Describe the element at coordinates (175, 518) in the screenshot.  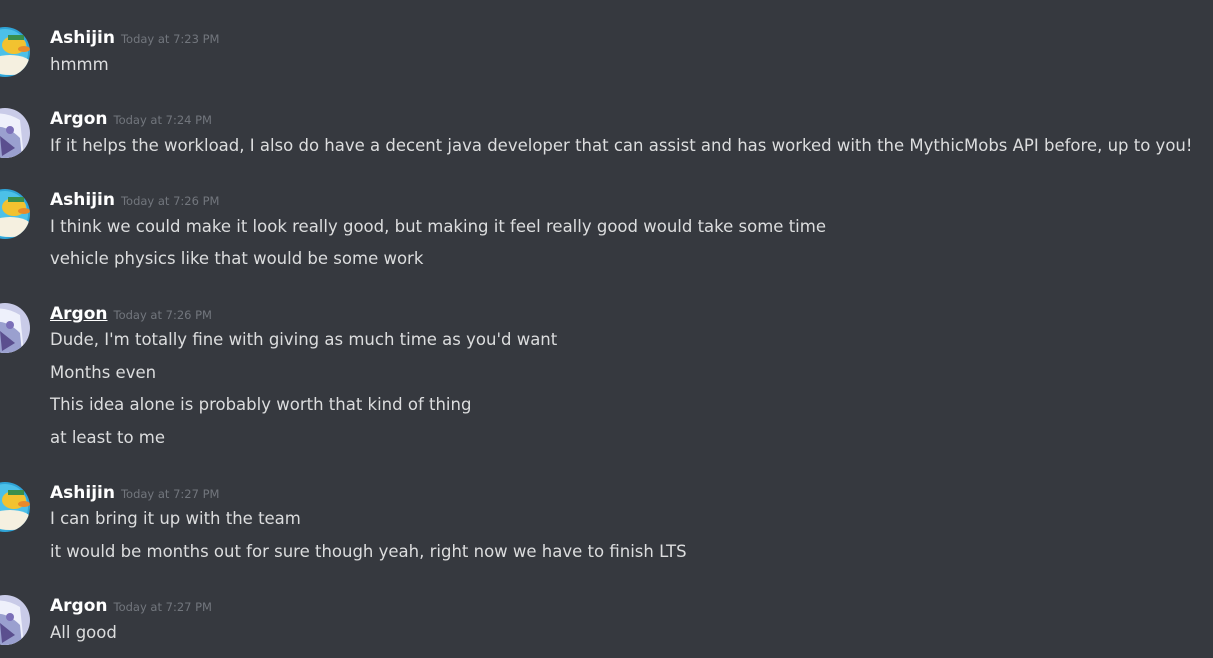
I see `message-text: I can bring it up with the team` at that location.